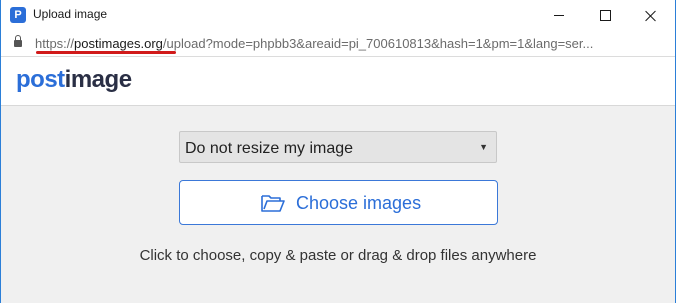 Image resolution: width=676 pixels, height=303 pixels. I want to click on window-title: Upload image, so click(70, 14).